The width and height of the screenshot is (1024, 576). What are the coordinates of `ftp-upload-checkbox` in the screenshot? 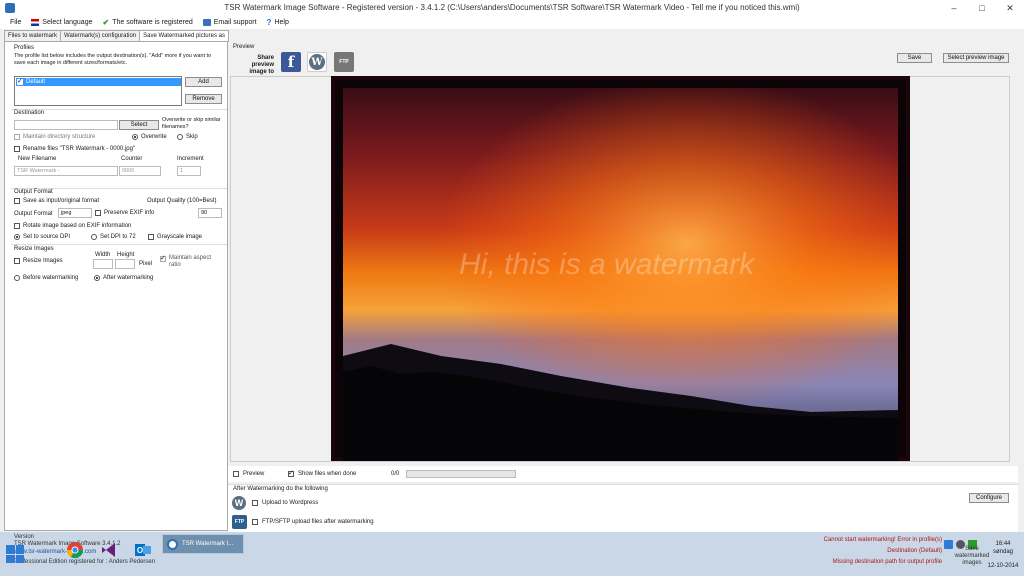 It's located at (255, 522).